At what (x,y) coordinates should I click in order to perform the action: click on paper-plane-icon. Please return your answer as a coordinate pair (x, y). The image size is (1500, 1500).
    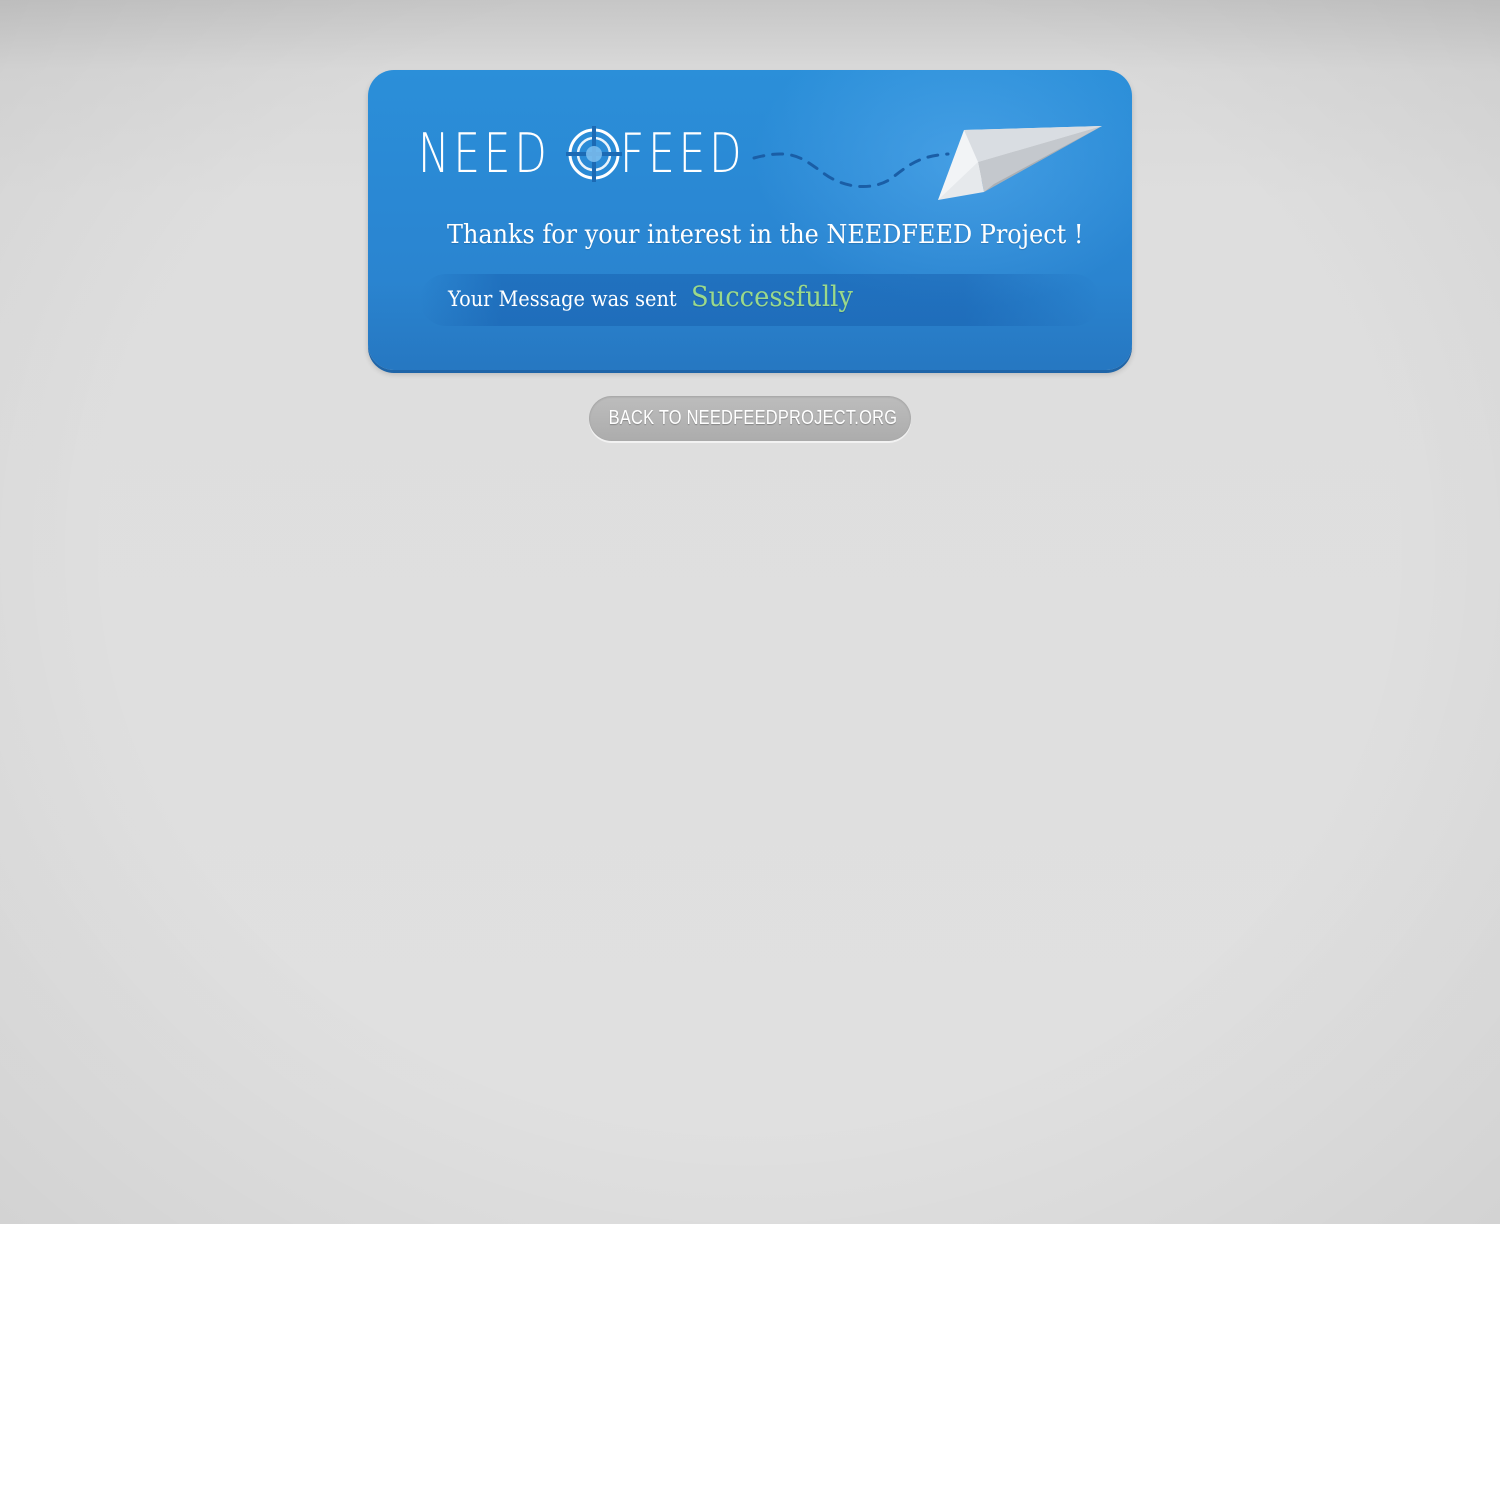
    Looking at the image, I should click on (1020, 163).